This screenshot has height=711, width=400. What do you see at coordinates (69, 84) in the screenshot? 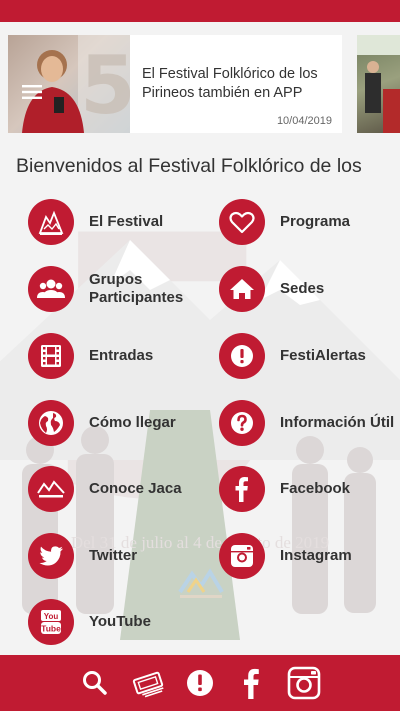
I see `news-photo-left: 5` at bounding box center [69, 84].